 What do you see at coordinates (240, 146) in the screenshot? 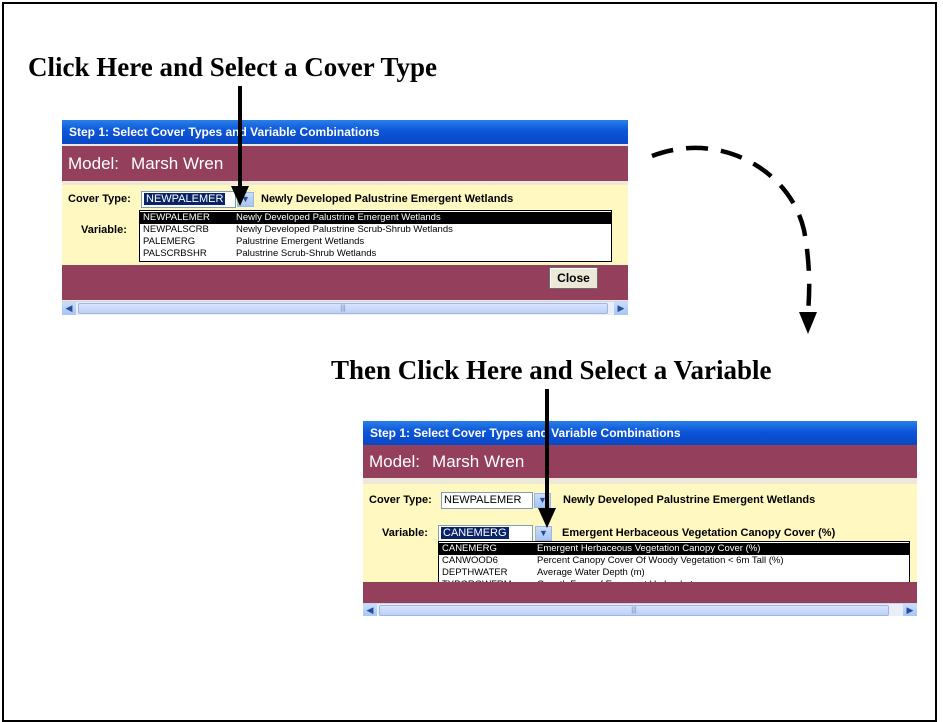
I see `cover-type-arrow-icon` at bounding box center [240, 146].